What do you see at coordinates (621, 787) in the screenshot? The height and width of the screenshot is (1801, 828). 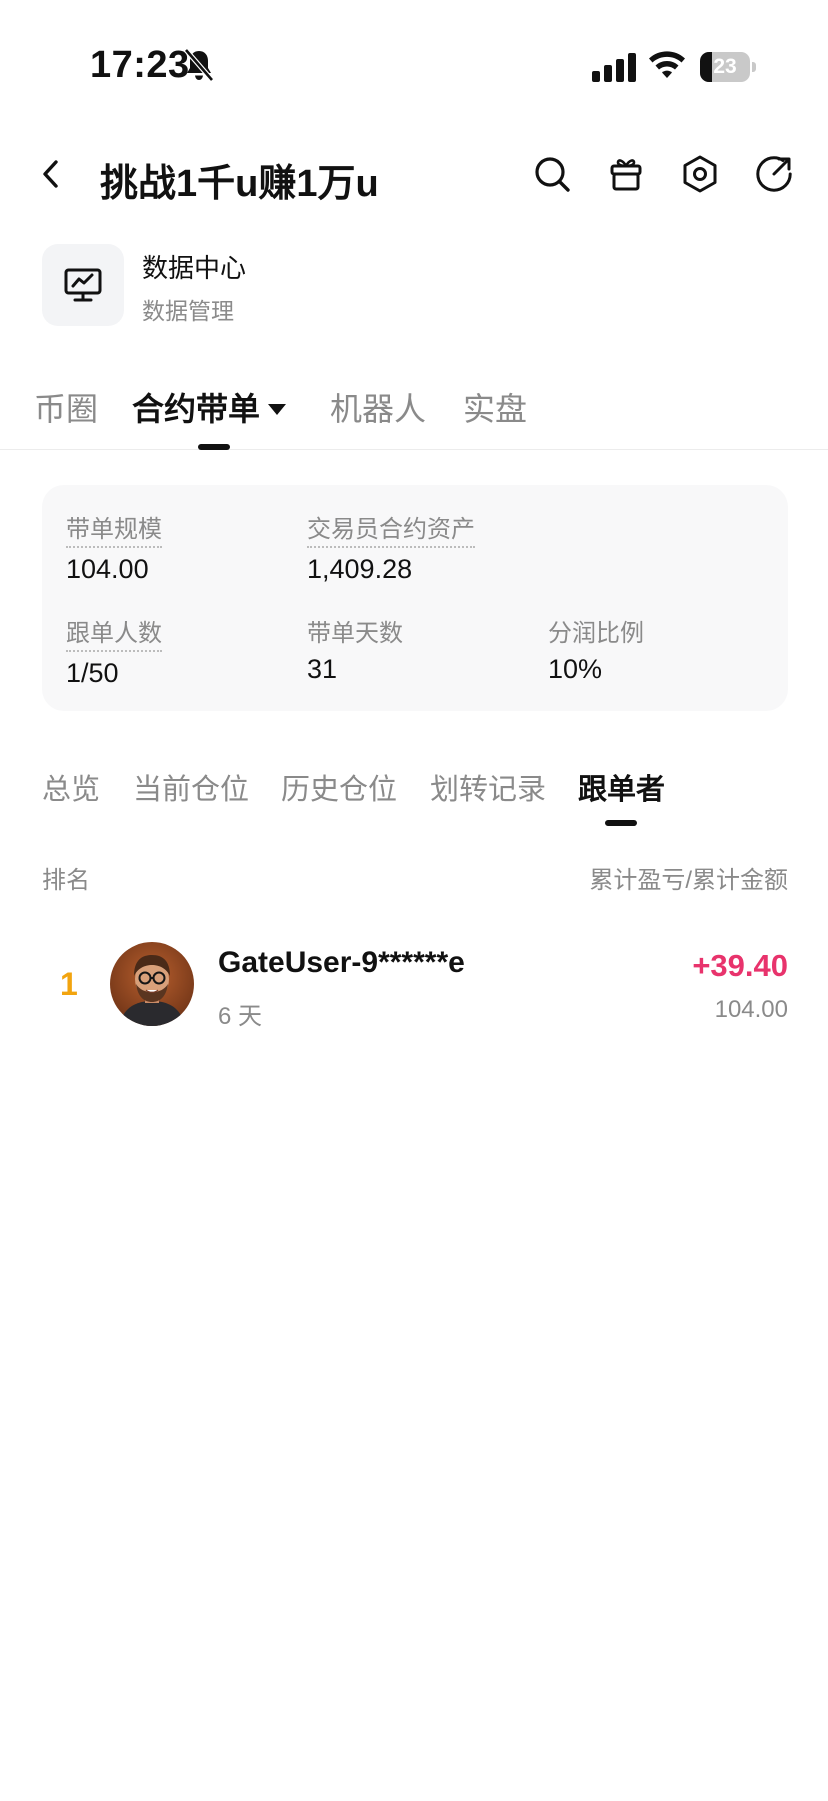 I see `tab-followers: 跟单者` at bounding box center [621, 787].